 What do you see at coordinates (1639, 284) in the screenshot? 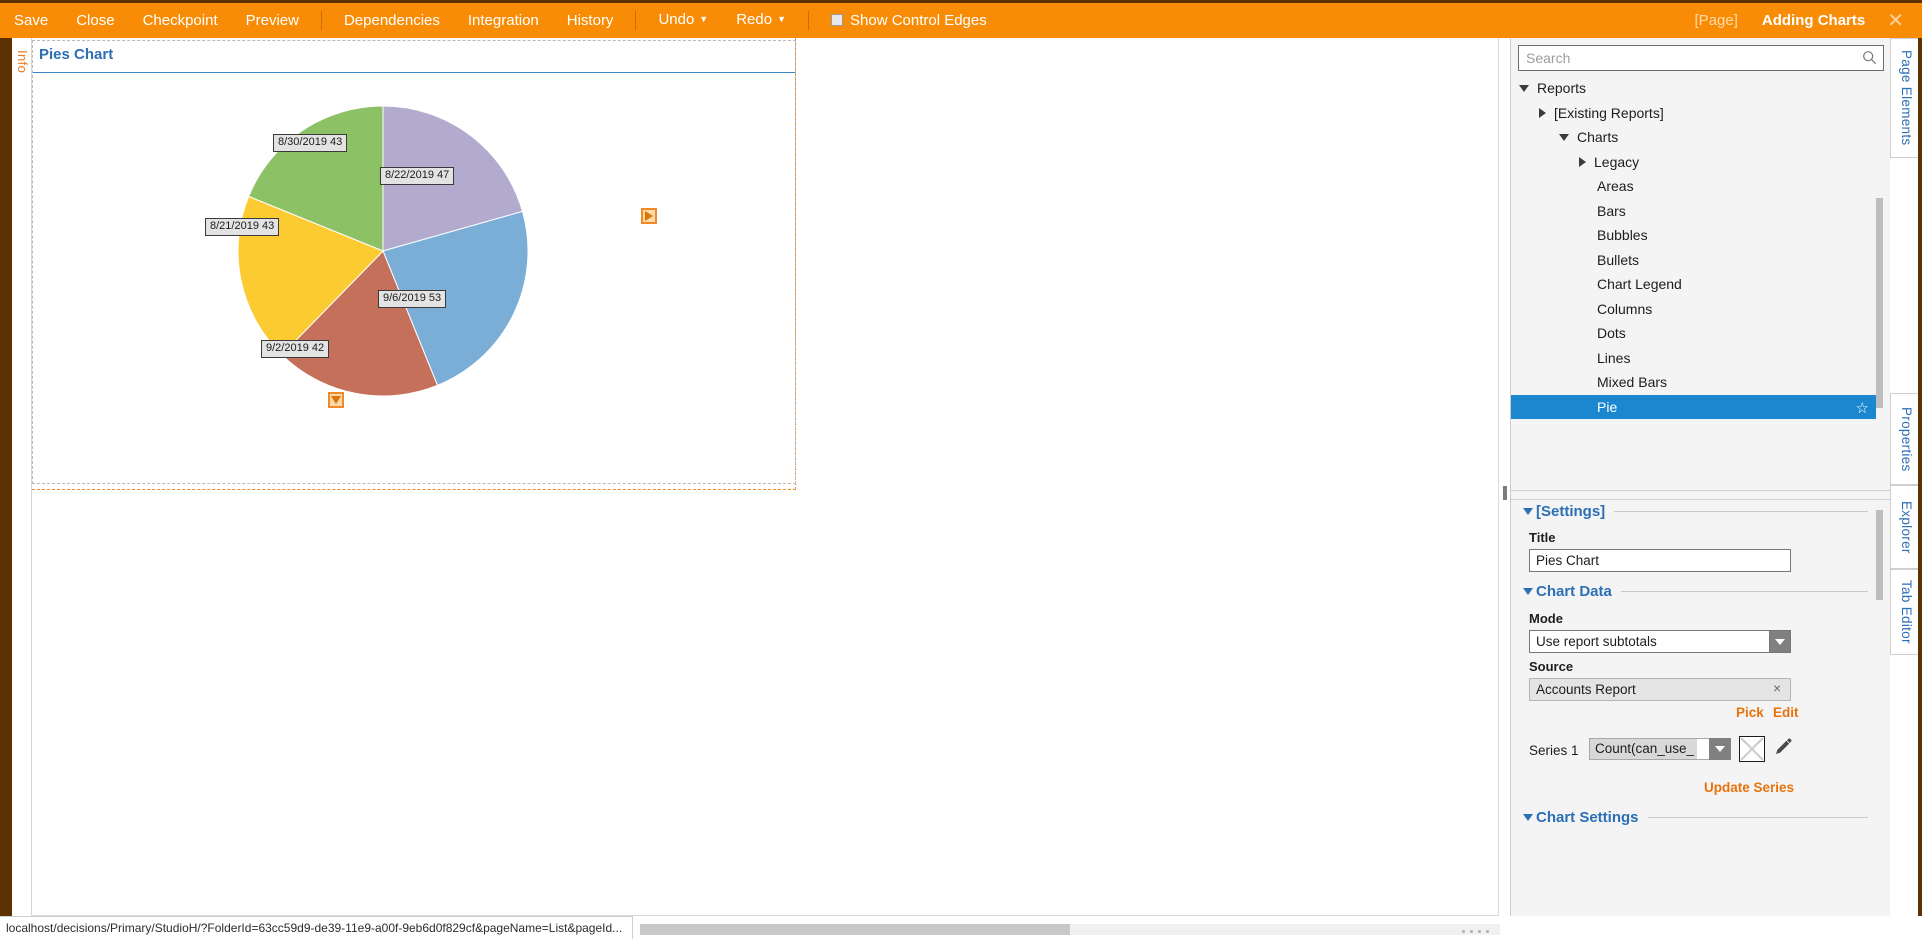
I see `tree-item-label: Chart Legend` at bounding box center [1639, 284].